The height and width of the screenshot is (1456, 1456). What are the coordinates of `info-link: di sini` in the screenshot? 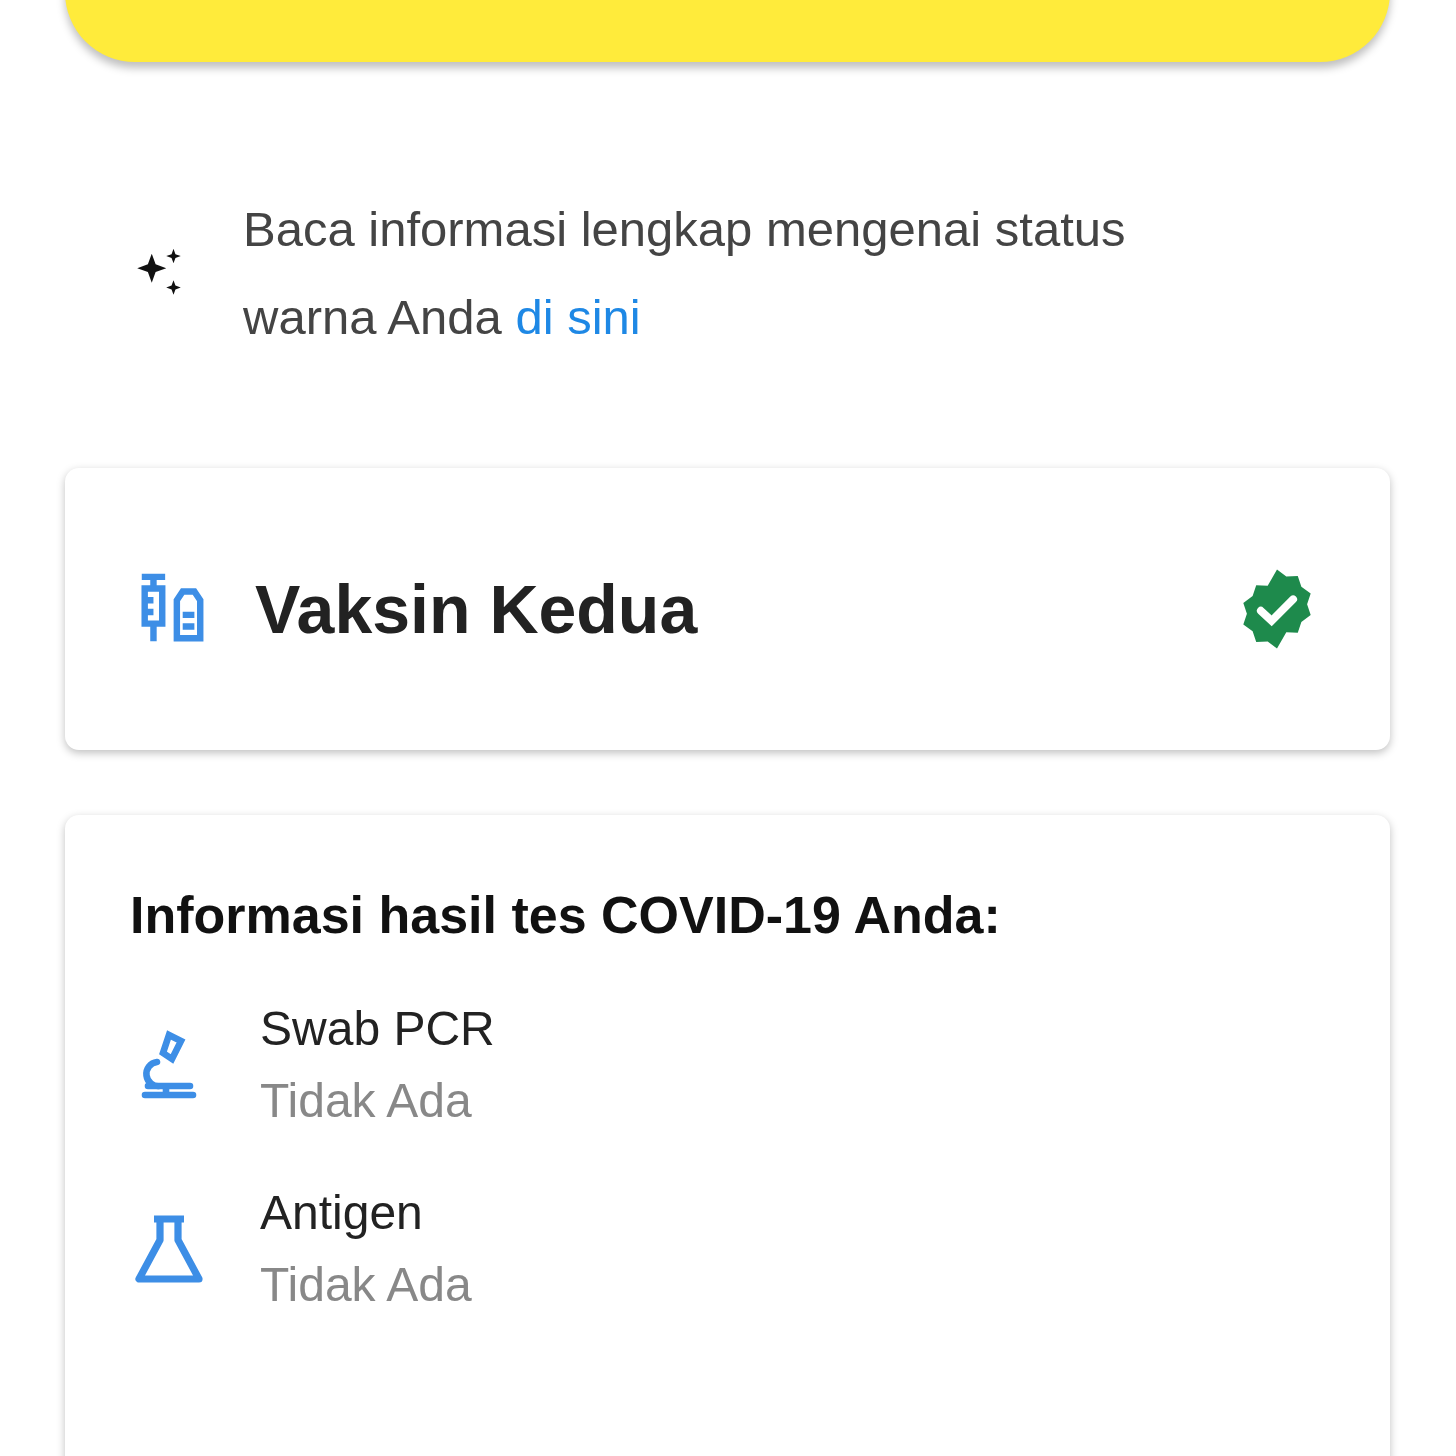 It's located at (578, 317).